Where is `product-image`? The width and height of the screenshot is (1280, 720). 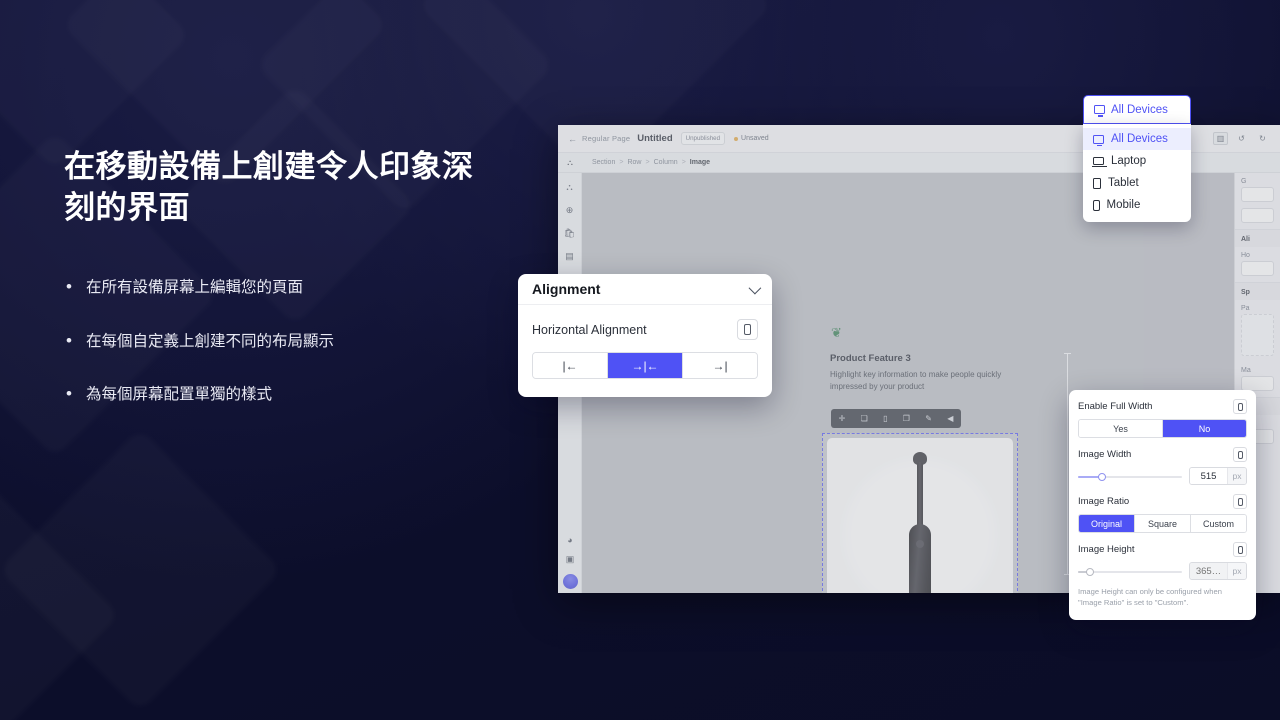
product-image is located at coordinates (920, 515).